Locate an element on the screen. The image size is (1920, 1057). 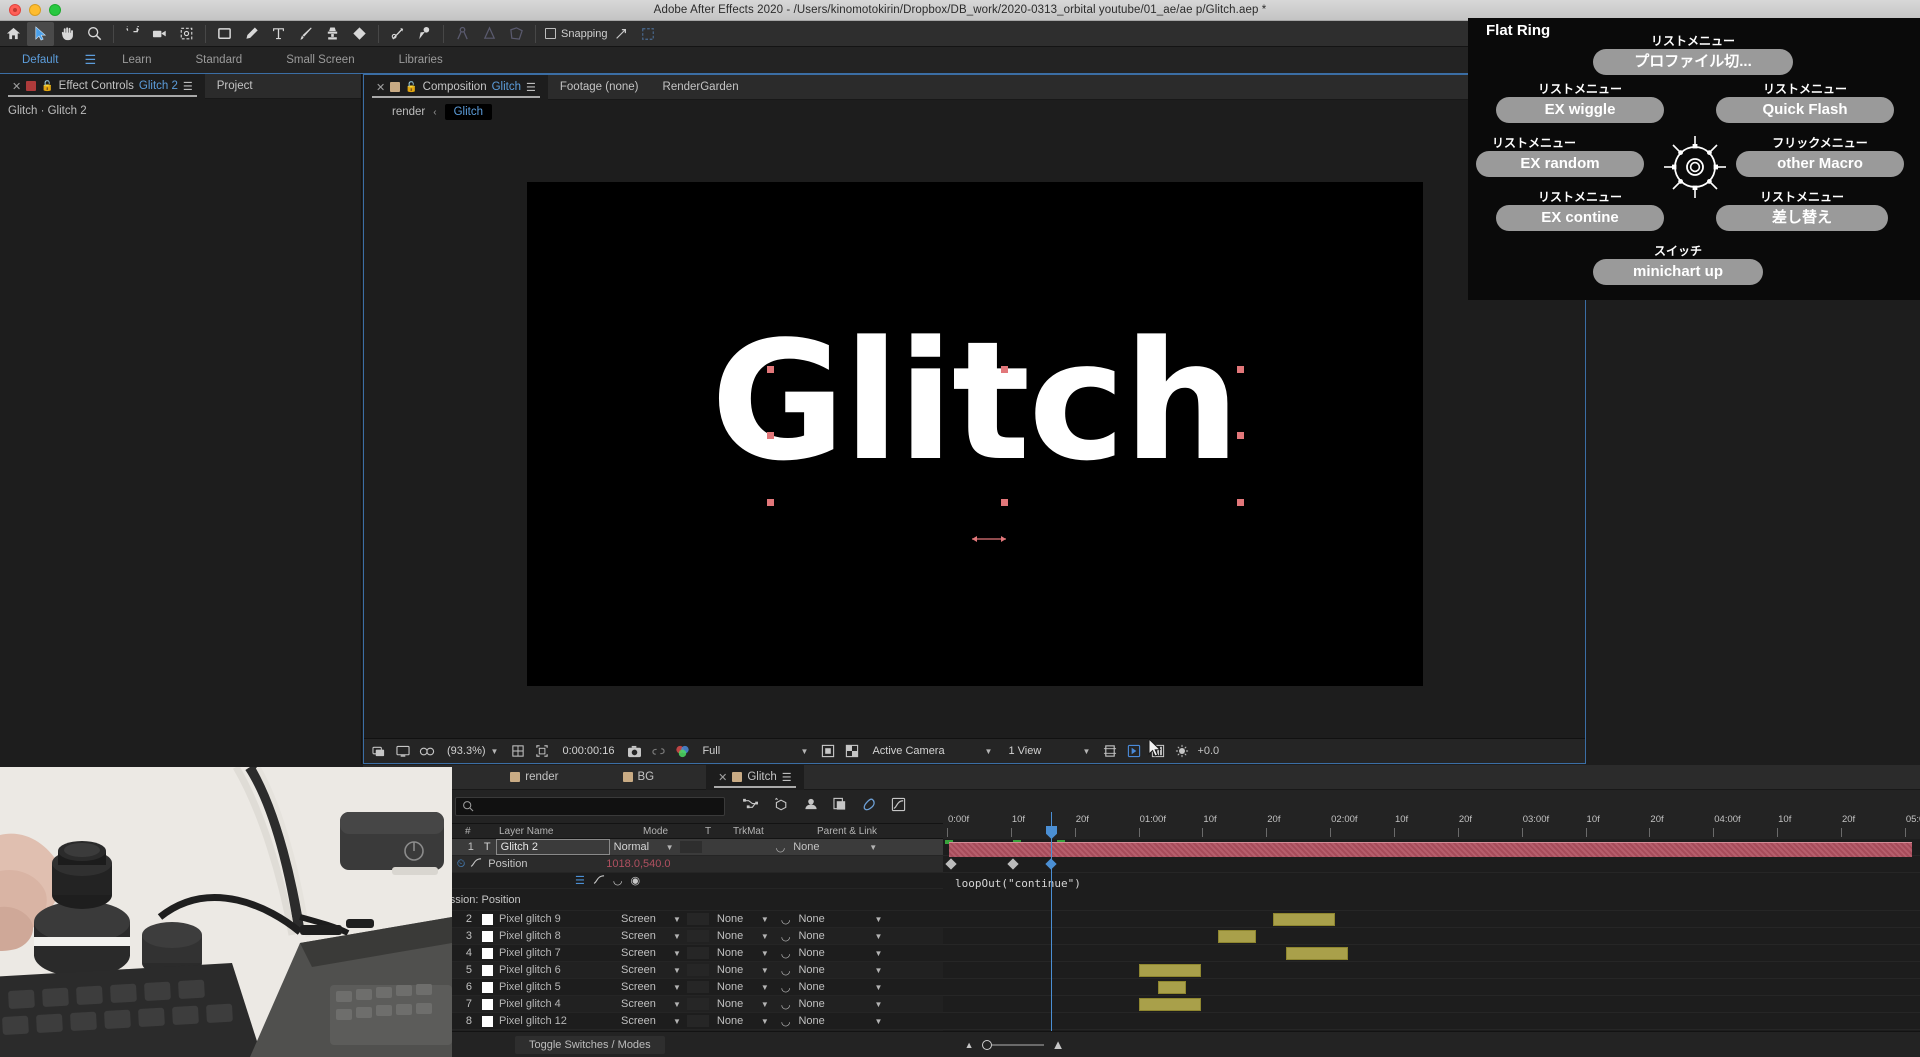
expression-graph-icon is located at coordinates (599, 881).